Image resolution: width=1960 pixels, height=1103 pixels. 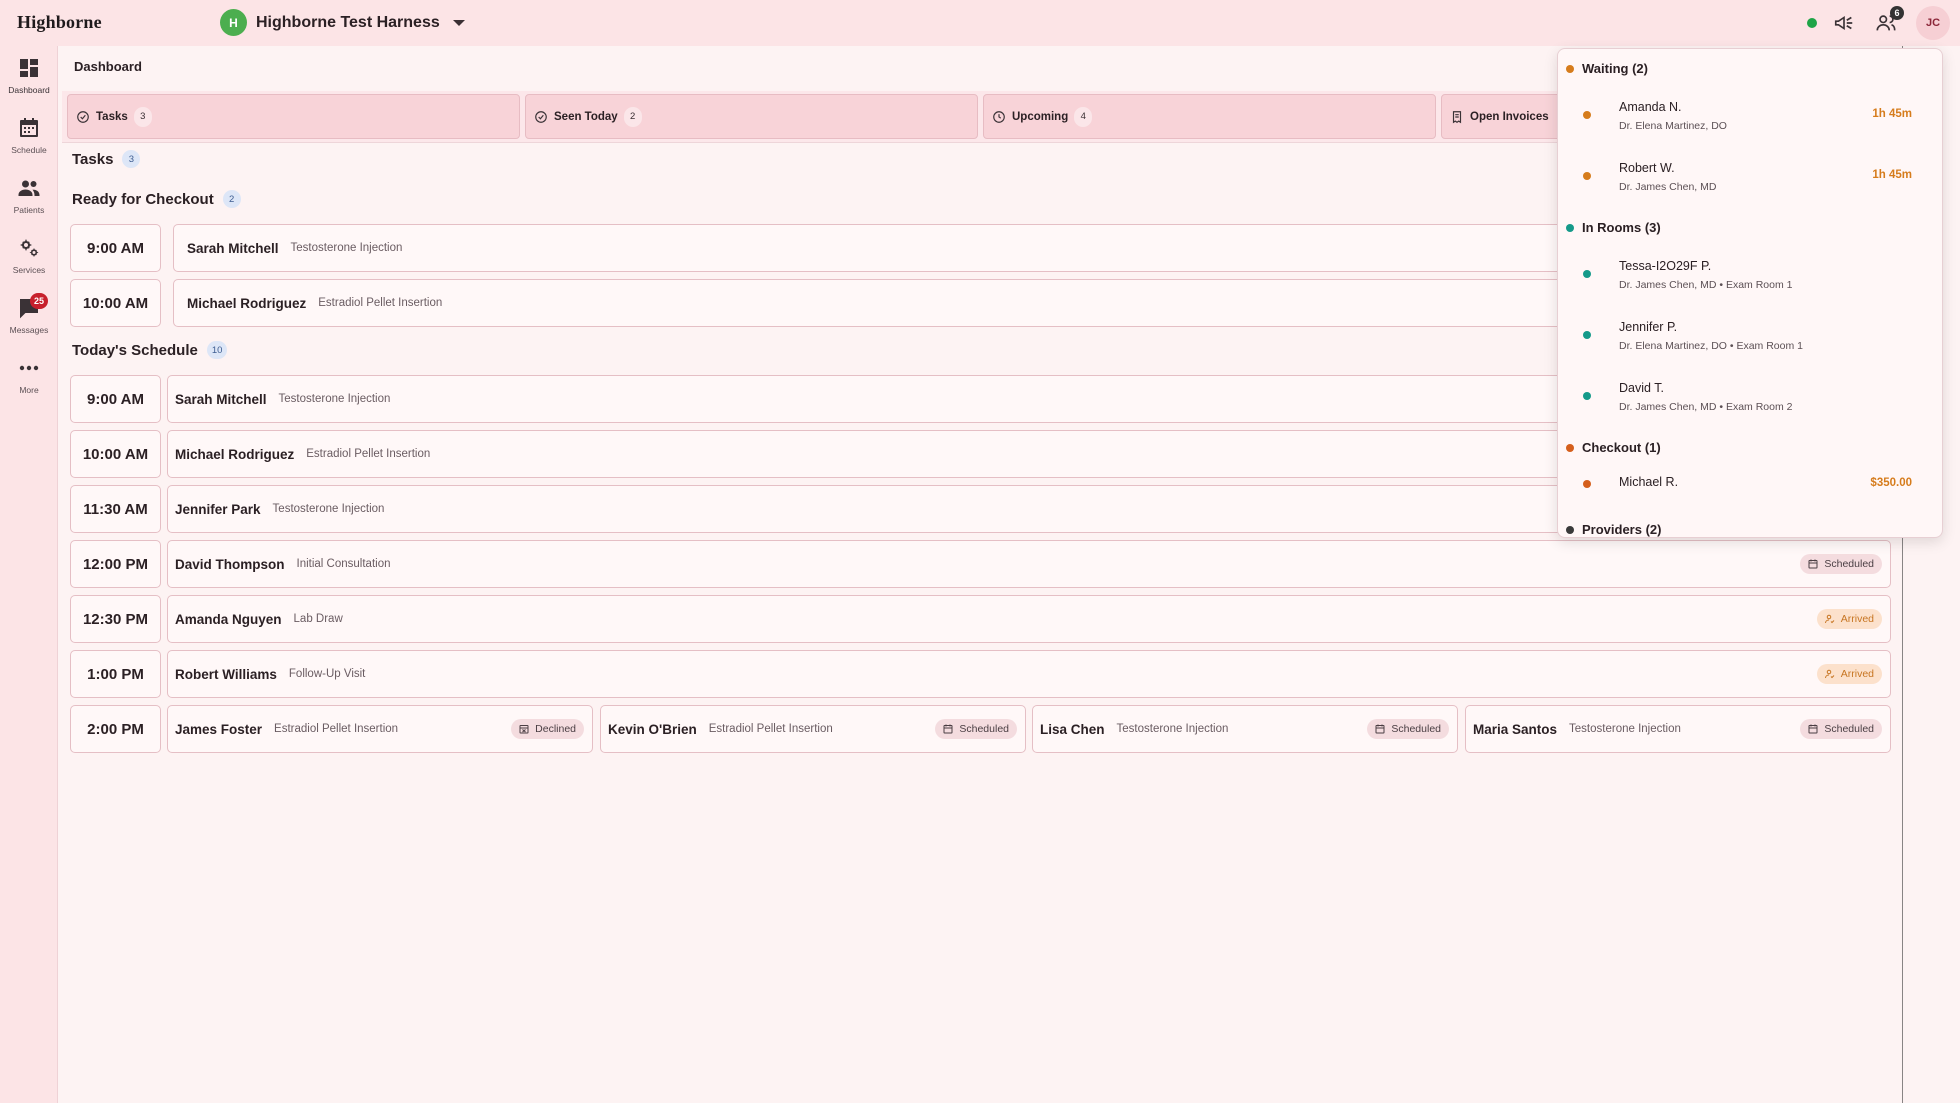 I want to click on checkout-dot, so click(x=1570, y=447).